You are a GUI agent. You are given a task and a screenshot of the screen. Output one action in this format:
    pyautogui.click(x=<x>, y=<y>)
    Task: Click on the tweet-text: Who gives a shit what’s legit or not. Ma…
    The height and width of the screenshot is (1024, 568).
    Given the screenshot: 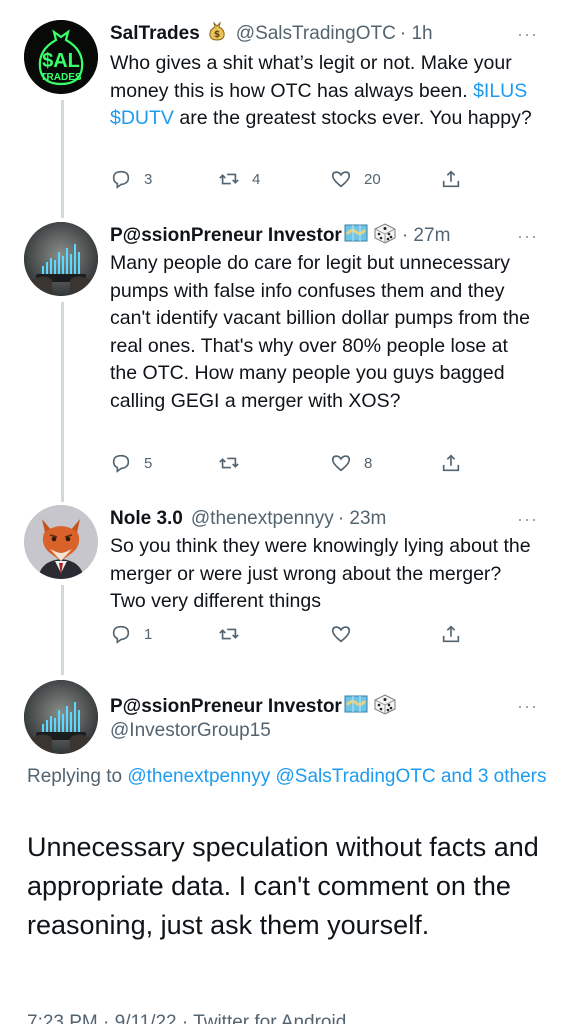 What is the action you would take?
    pyautogui.click(x=325, y=91)
    